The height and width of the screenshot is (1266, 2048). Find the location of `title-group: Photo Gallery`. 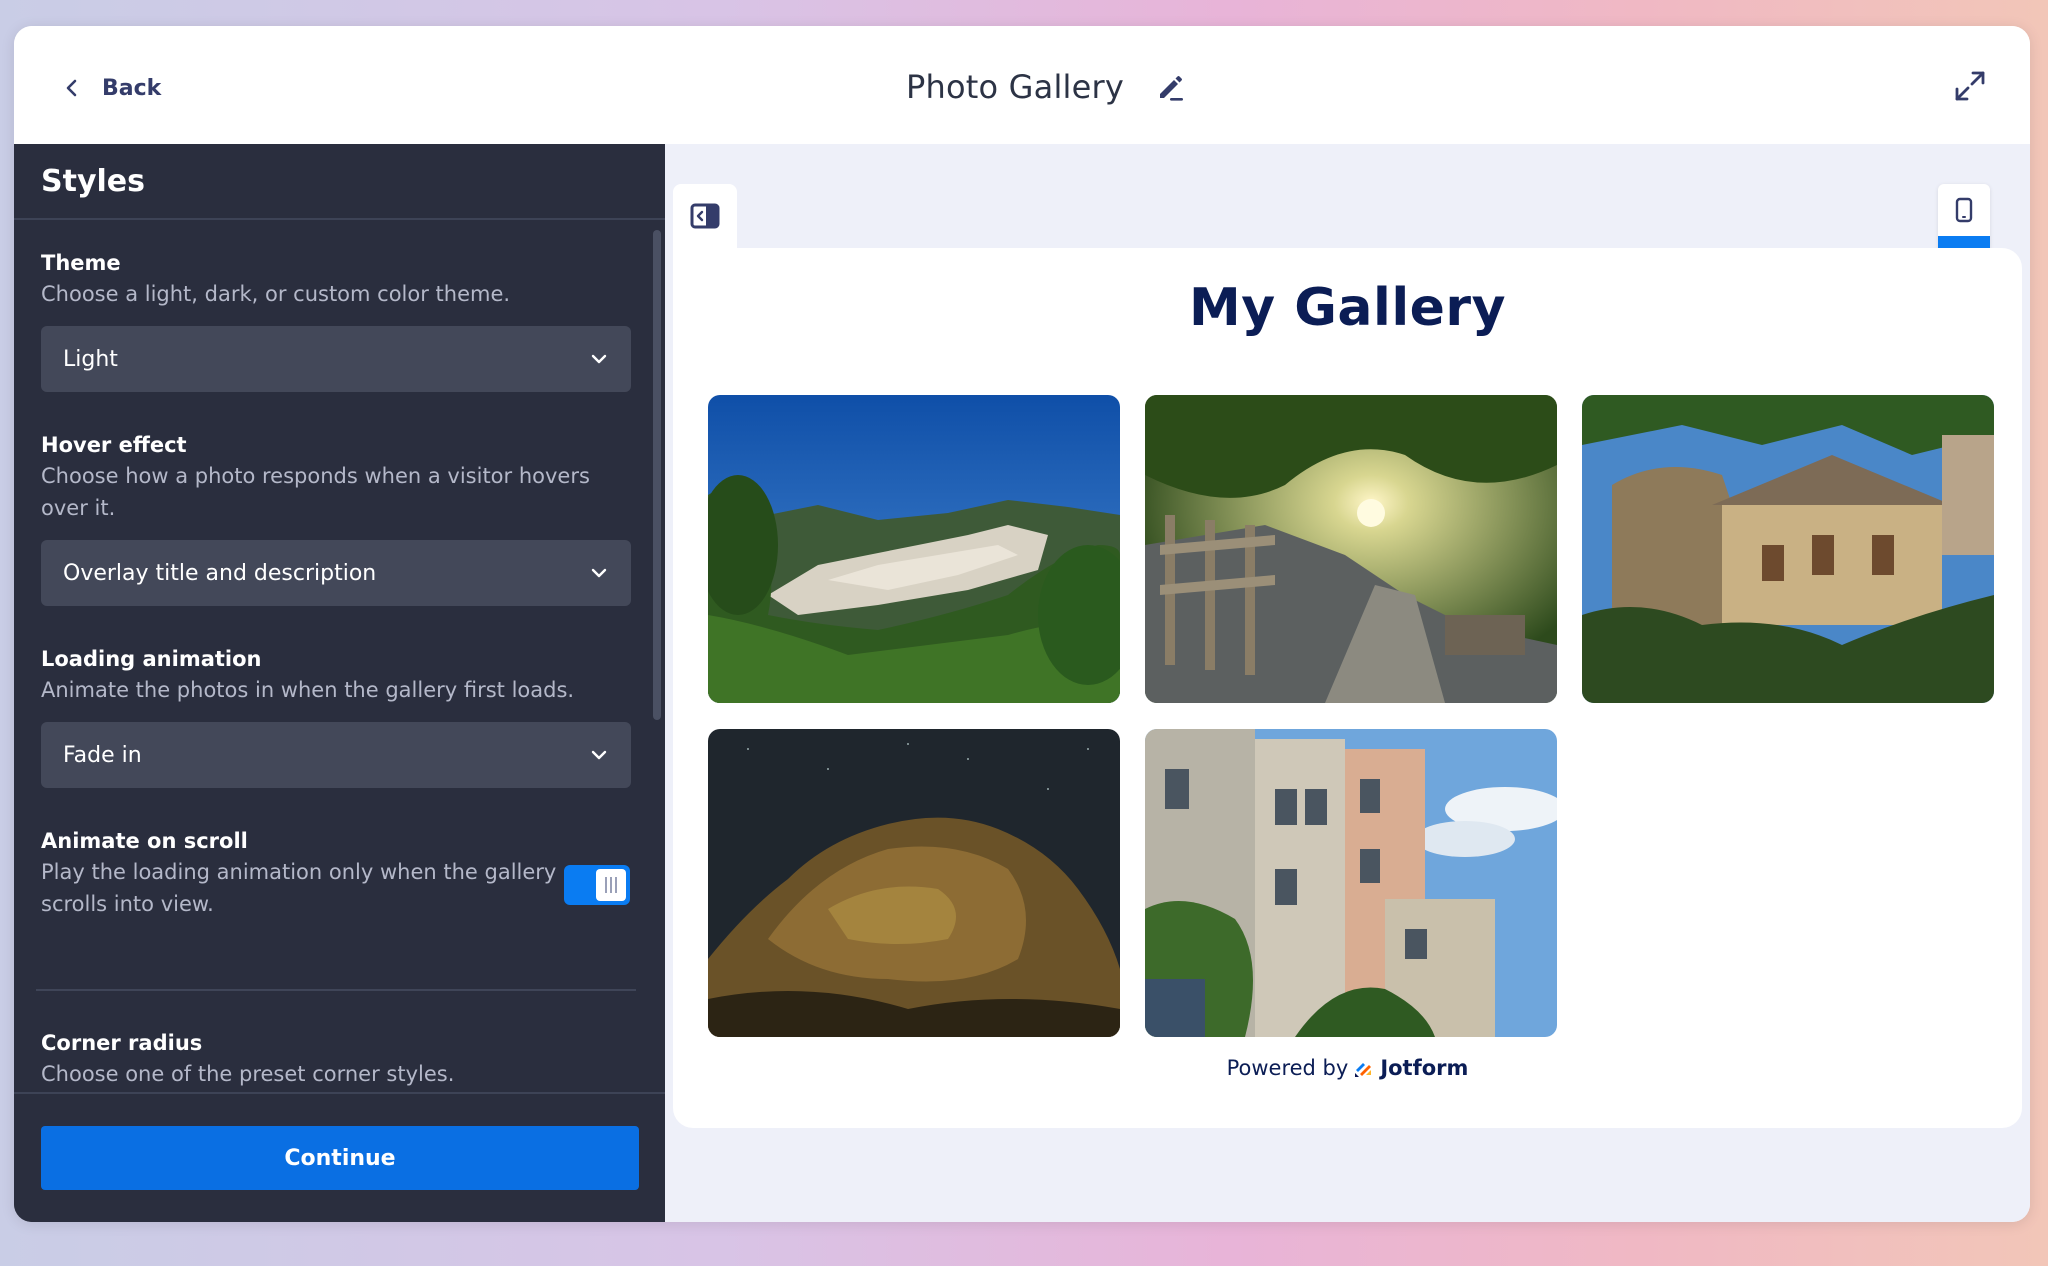

title-group: Photo Gallery is located at coordinates (1022, 87).